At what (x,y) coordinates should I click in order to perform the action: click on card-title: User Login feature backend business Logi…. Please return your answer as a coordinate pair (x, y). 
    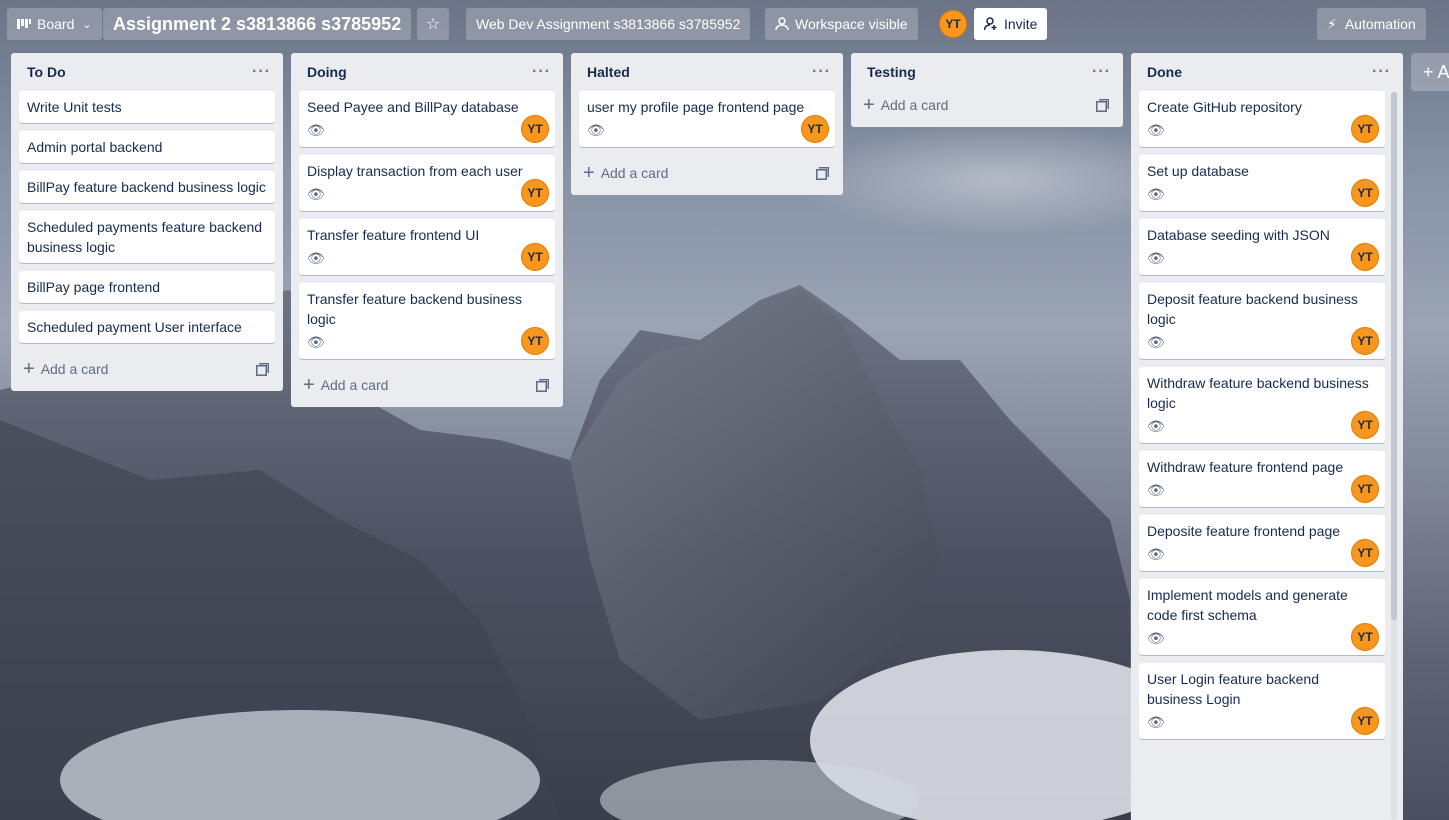
    Looking at the image, I should click on (1233, 689).